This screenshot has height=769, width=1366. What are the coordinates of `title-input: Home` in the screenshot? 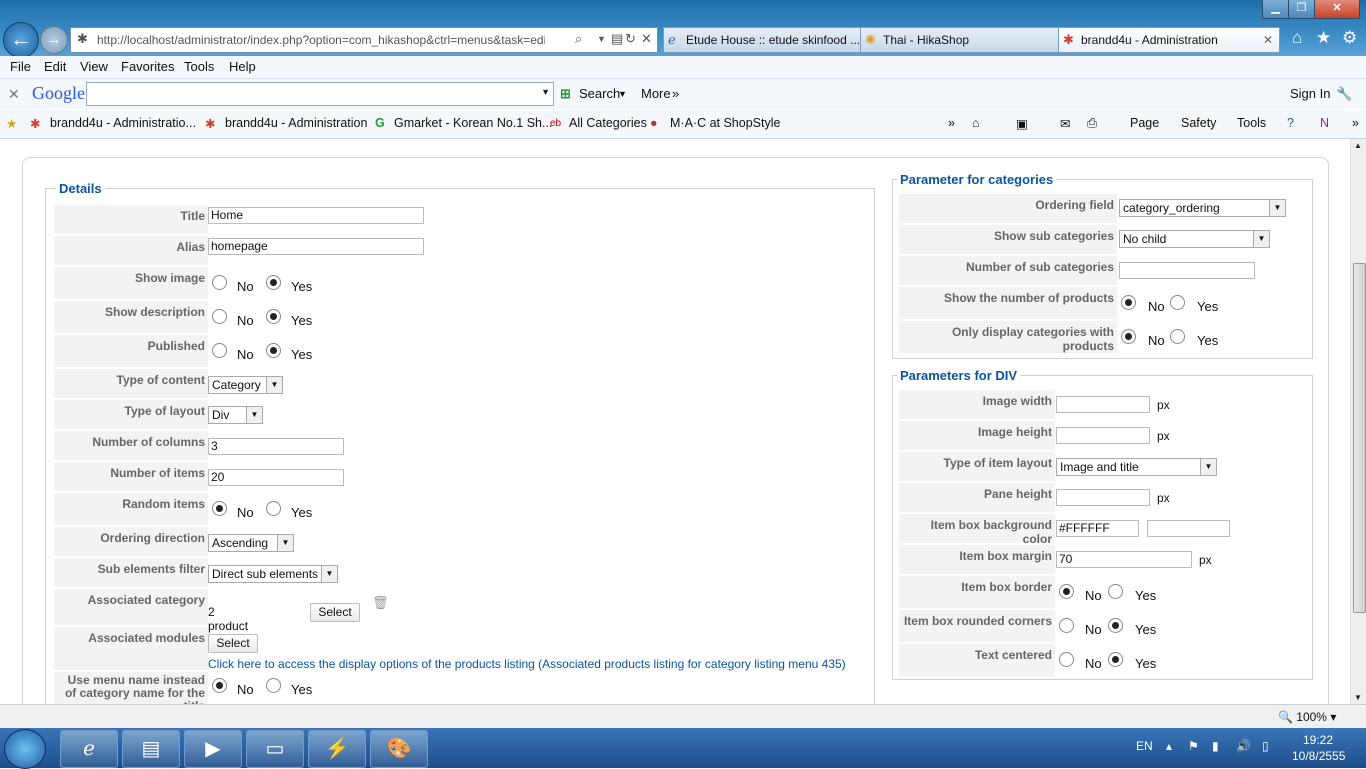 It's located at (316, 215).